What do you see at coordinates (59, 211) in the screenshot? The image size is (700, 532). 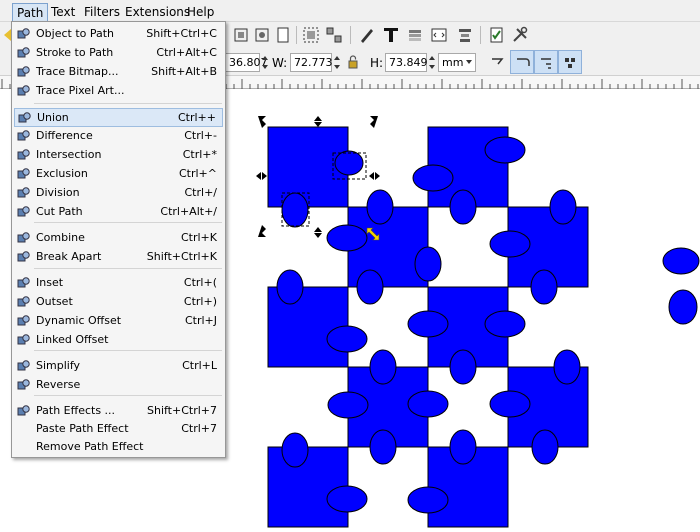 I see `menu-item-label: Cut Path` at bounding box center [59, 211].